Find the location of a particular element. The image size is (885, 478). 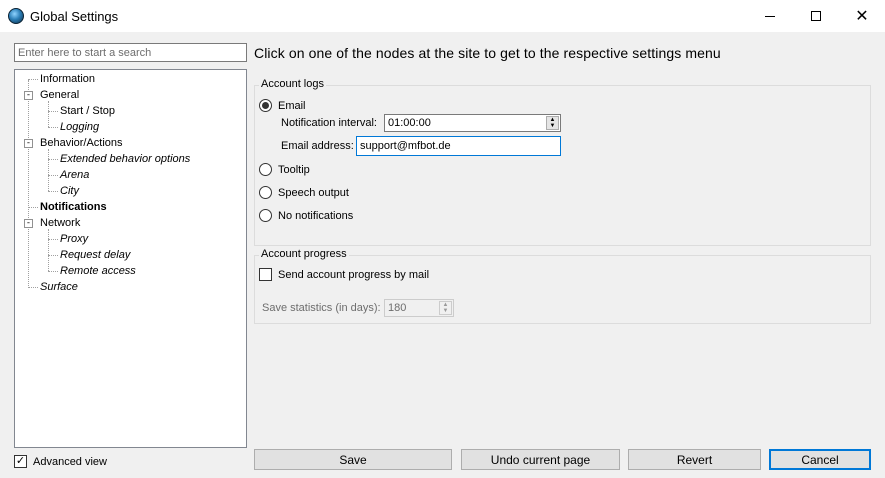

tree-item-information: Information is located at coordinates (67, 79).